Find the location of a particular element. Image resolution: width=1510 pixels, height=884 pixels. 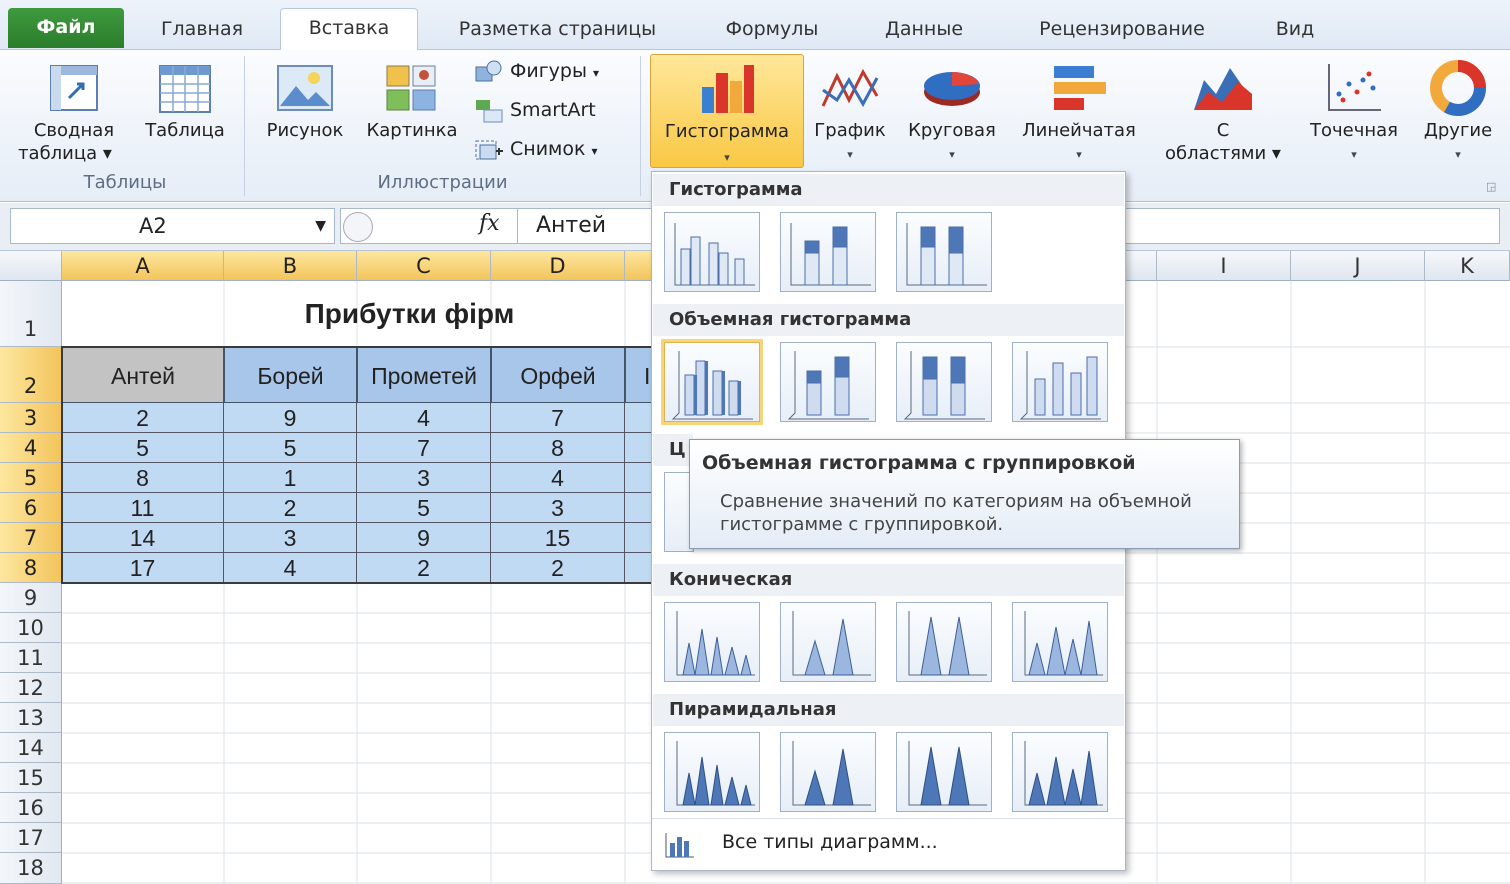

screenshot-button: Снимок ▾ is located at coordinates (536, 149).